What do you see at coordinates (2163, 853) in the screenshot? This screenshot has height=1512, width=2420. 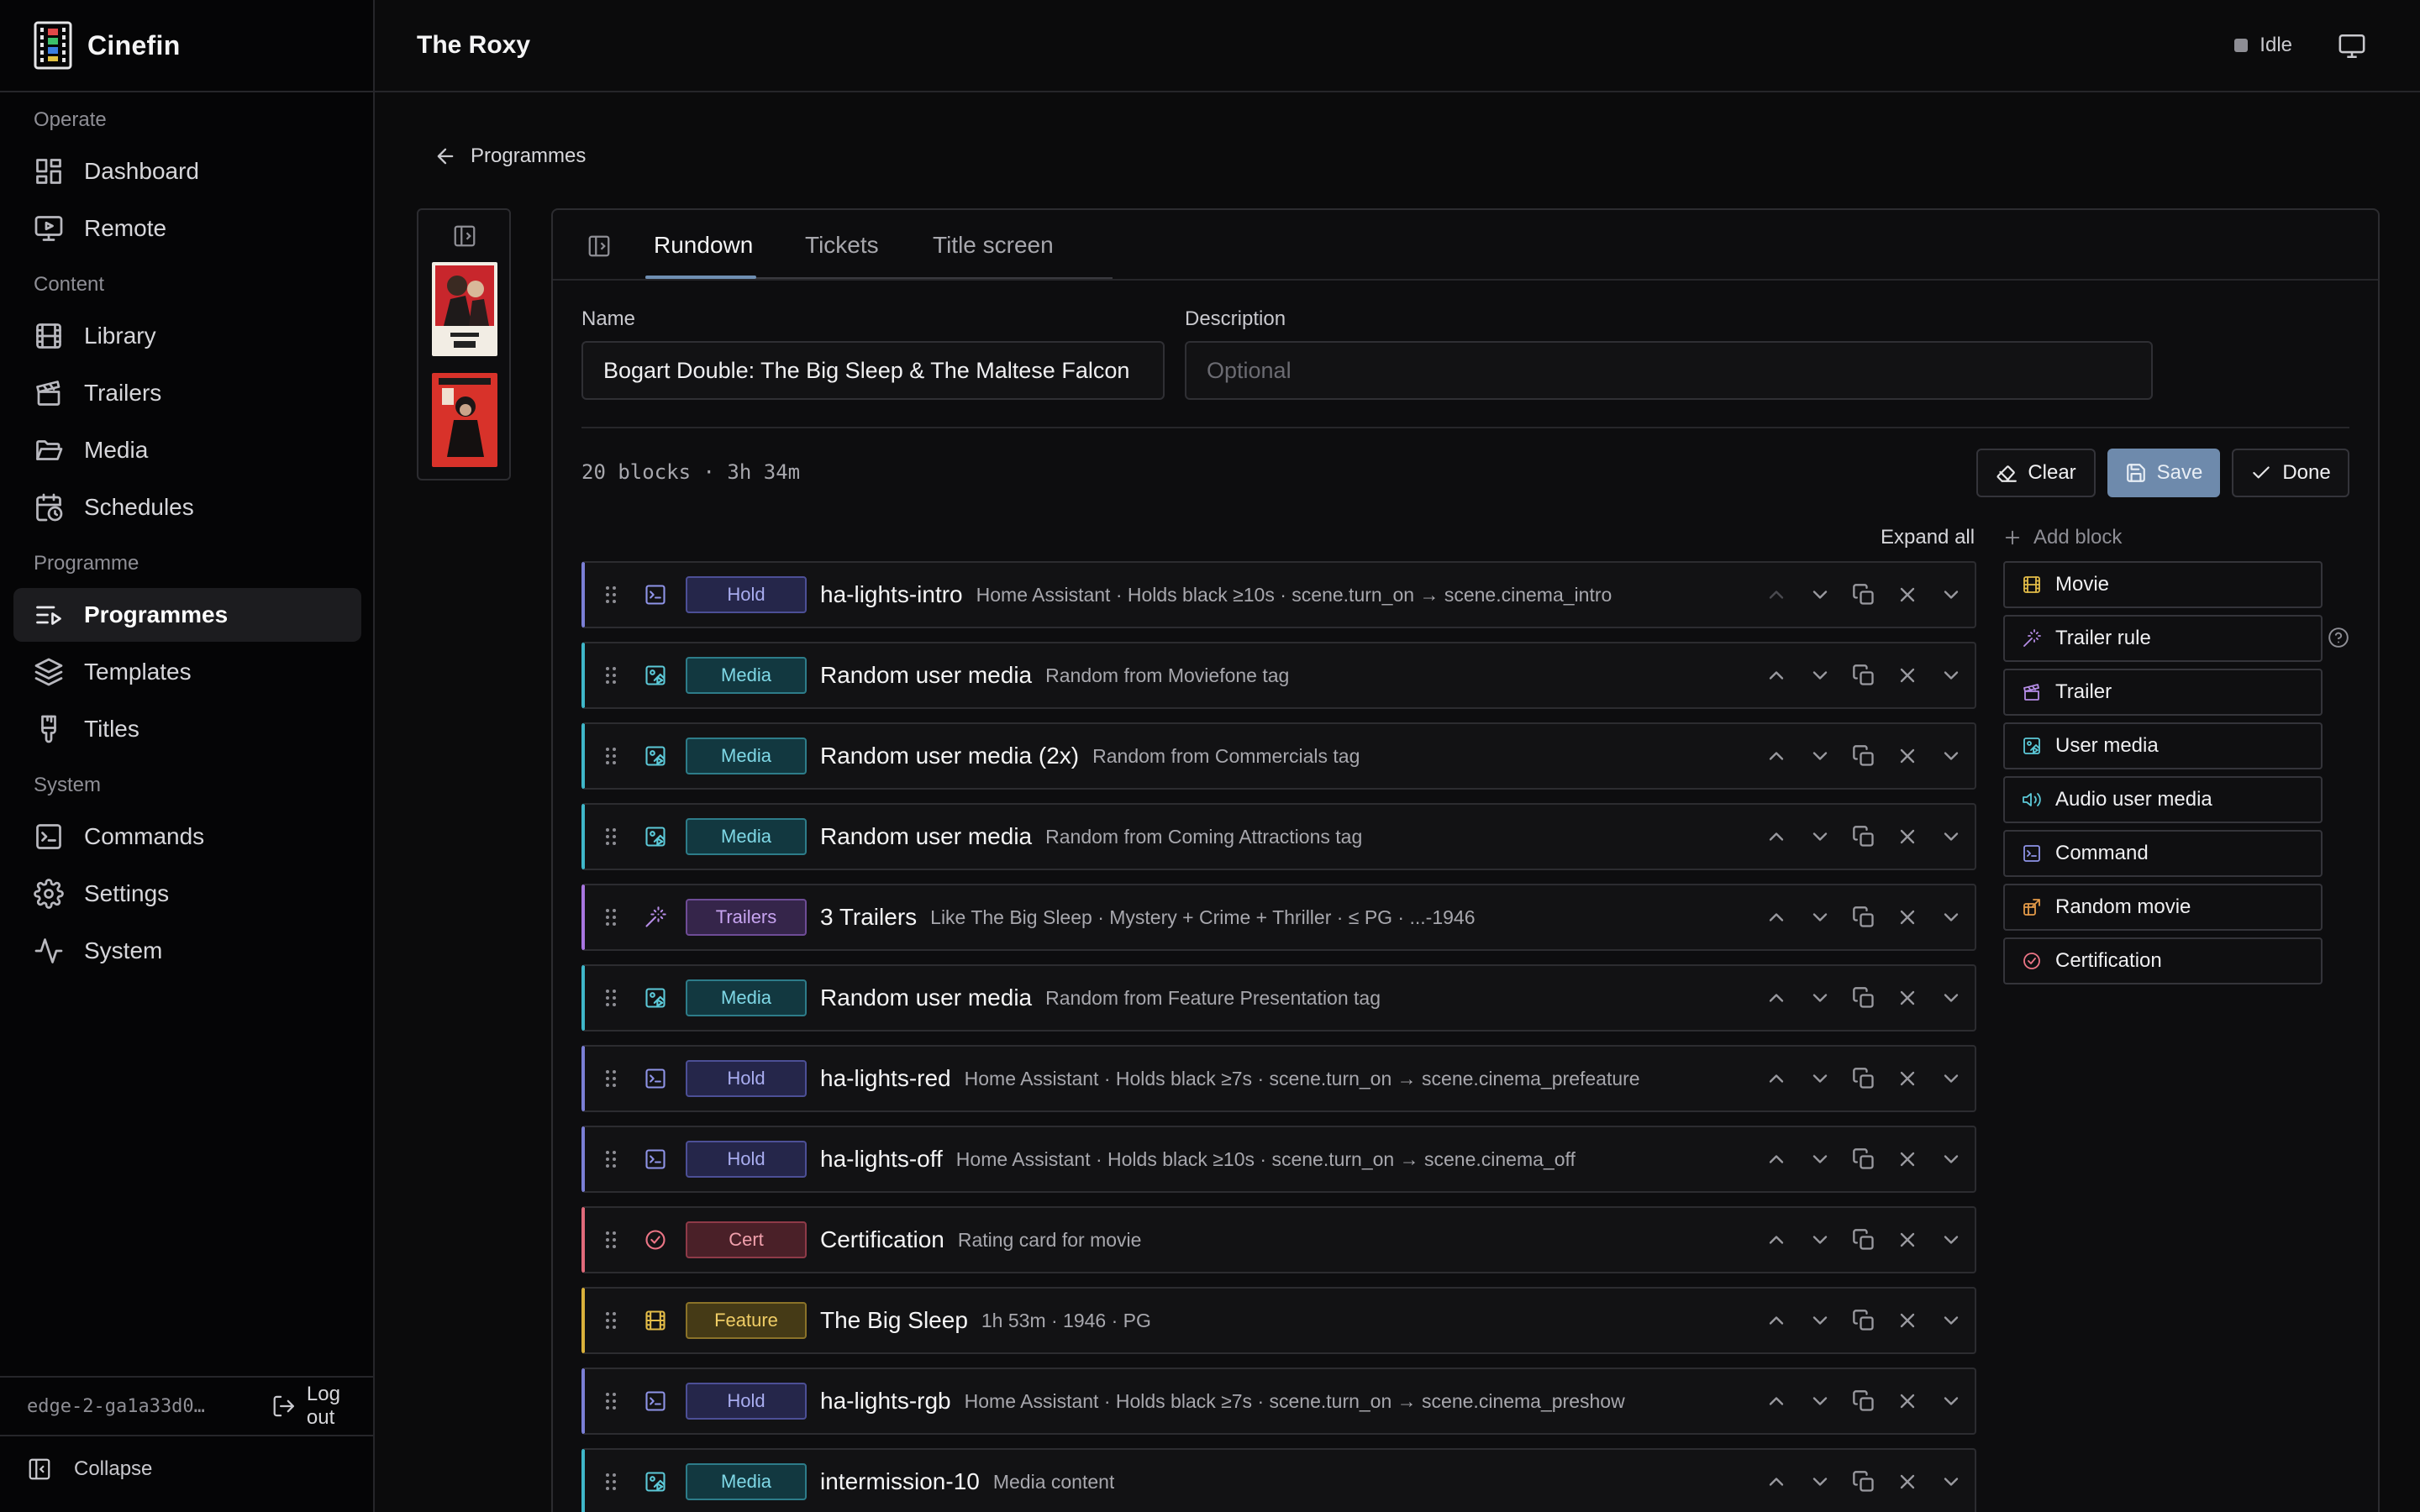 I see `add-command-button: Command` at bounding box center [2163, 853].